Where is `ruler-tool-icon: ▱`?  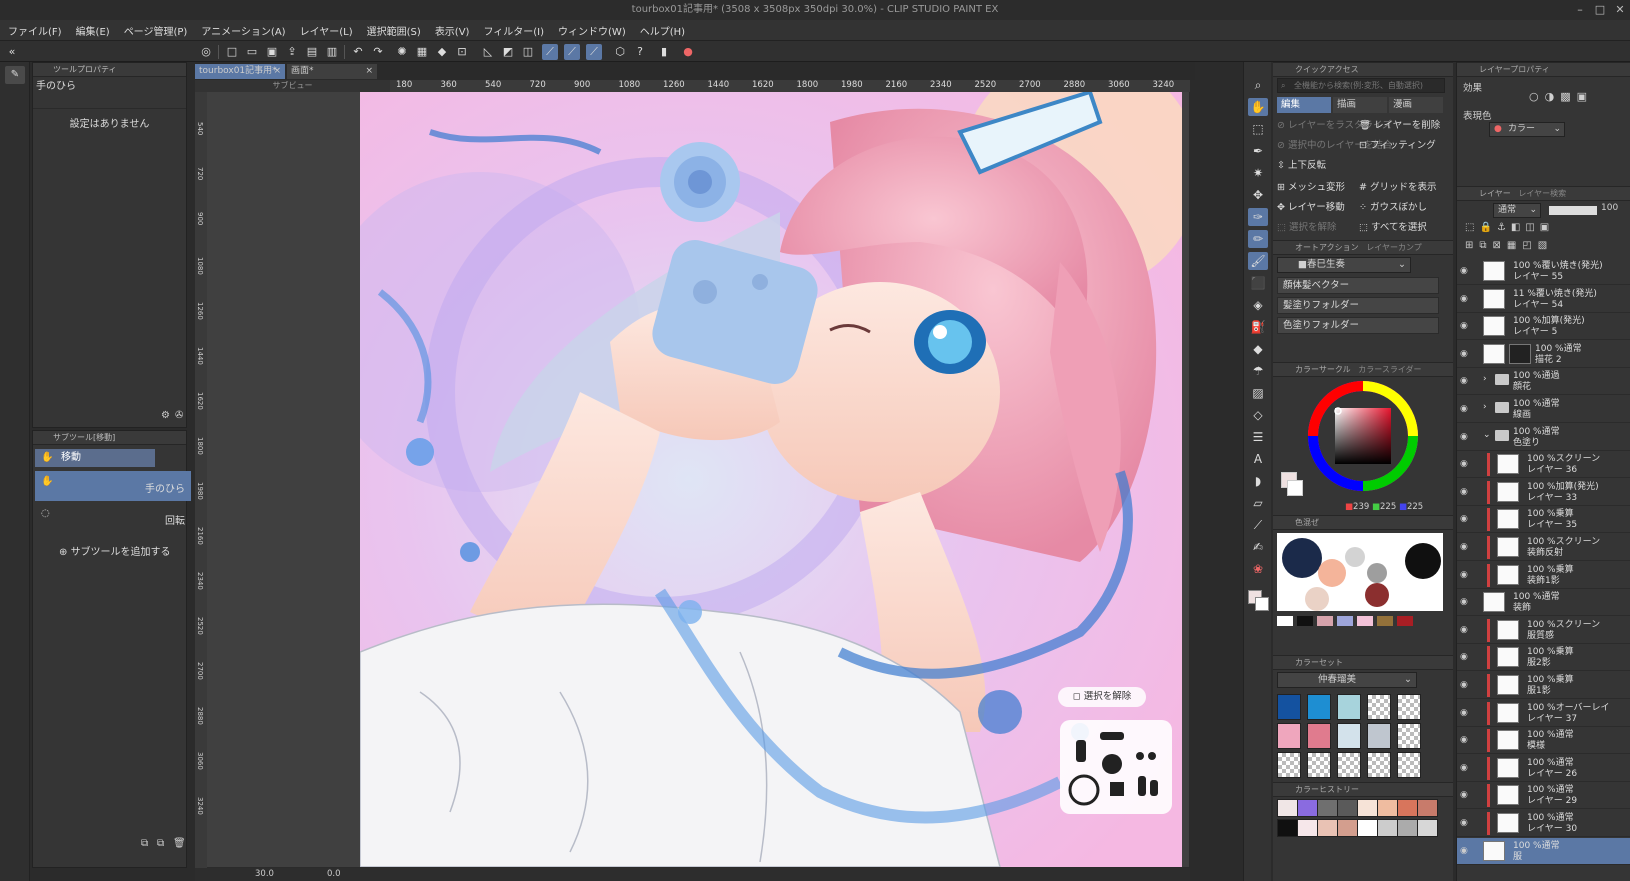 ruler-tool-icon: ▱ is located at coordinates (1258, 503).